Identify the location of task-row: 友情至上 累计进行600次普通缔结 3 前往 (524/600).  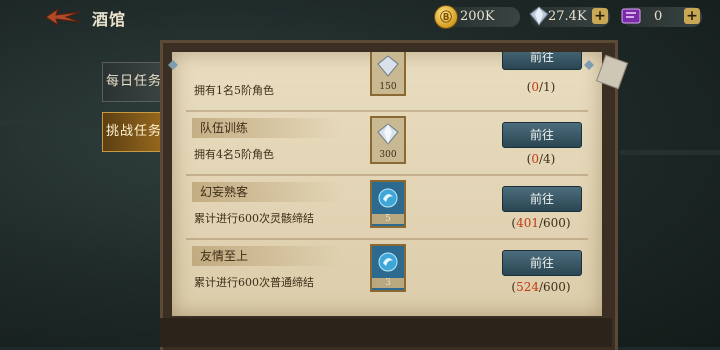
(389, 270).